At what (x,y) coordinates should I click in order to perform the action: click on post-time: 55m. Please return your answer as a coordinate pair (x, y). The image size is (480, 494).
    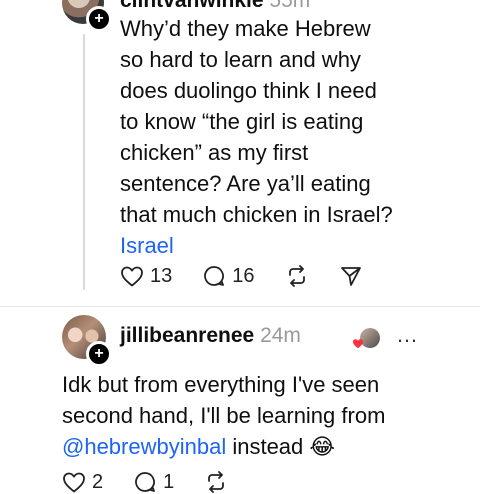
    Looking at the image, I should click on (290, 6).